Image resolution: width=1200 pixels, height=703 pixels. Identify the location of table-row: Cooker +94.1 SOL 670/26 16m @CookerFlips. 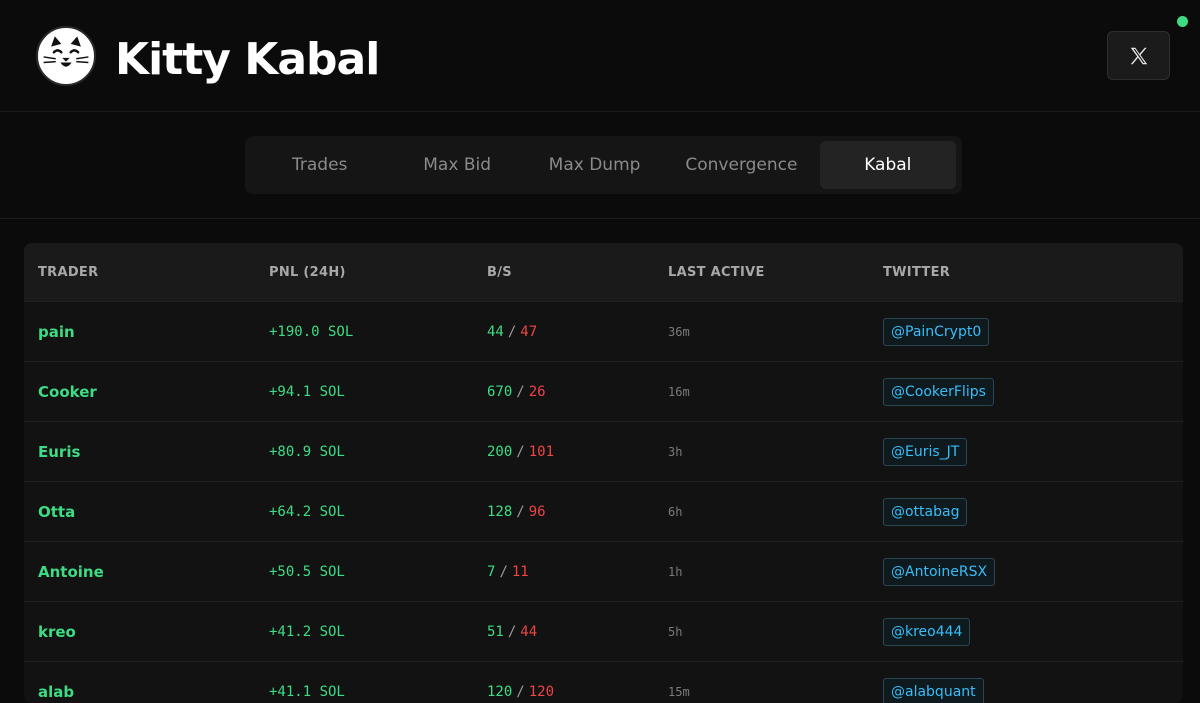
(603, 391).